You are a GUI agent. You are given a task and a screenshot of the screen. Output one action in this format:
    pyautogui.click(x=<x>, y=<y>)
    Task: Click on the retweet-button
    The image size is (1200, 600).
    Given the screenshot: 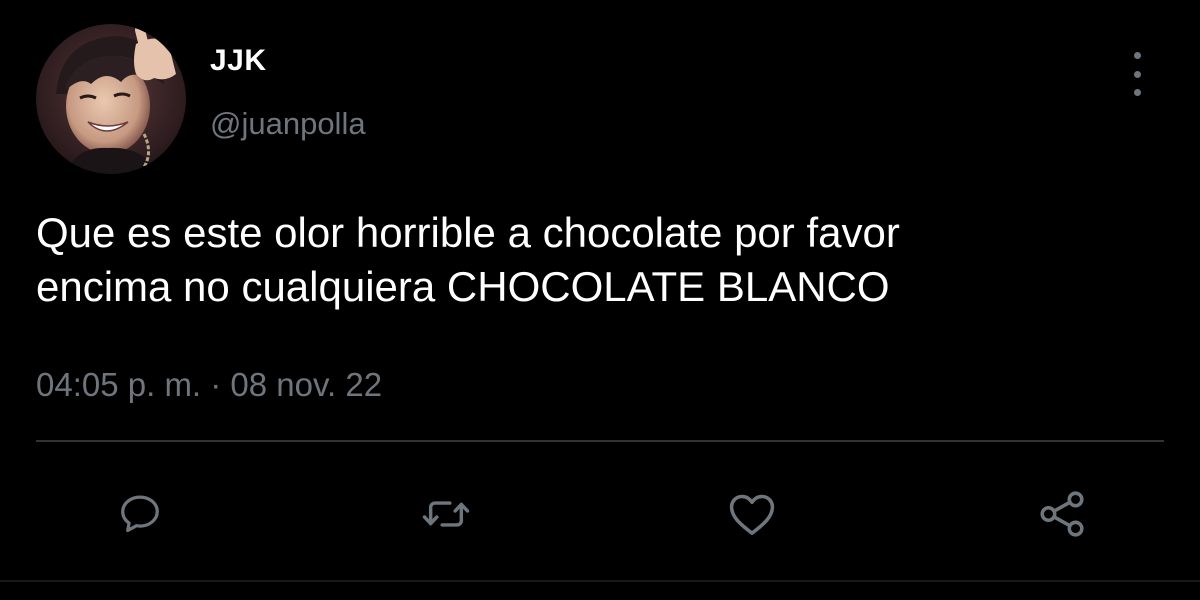 What is the action you would take?
    pyautogui.click(x=446, y=514)
    